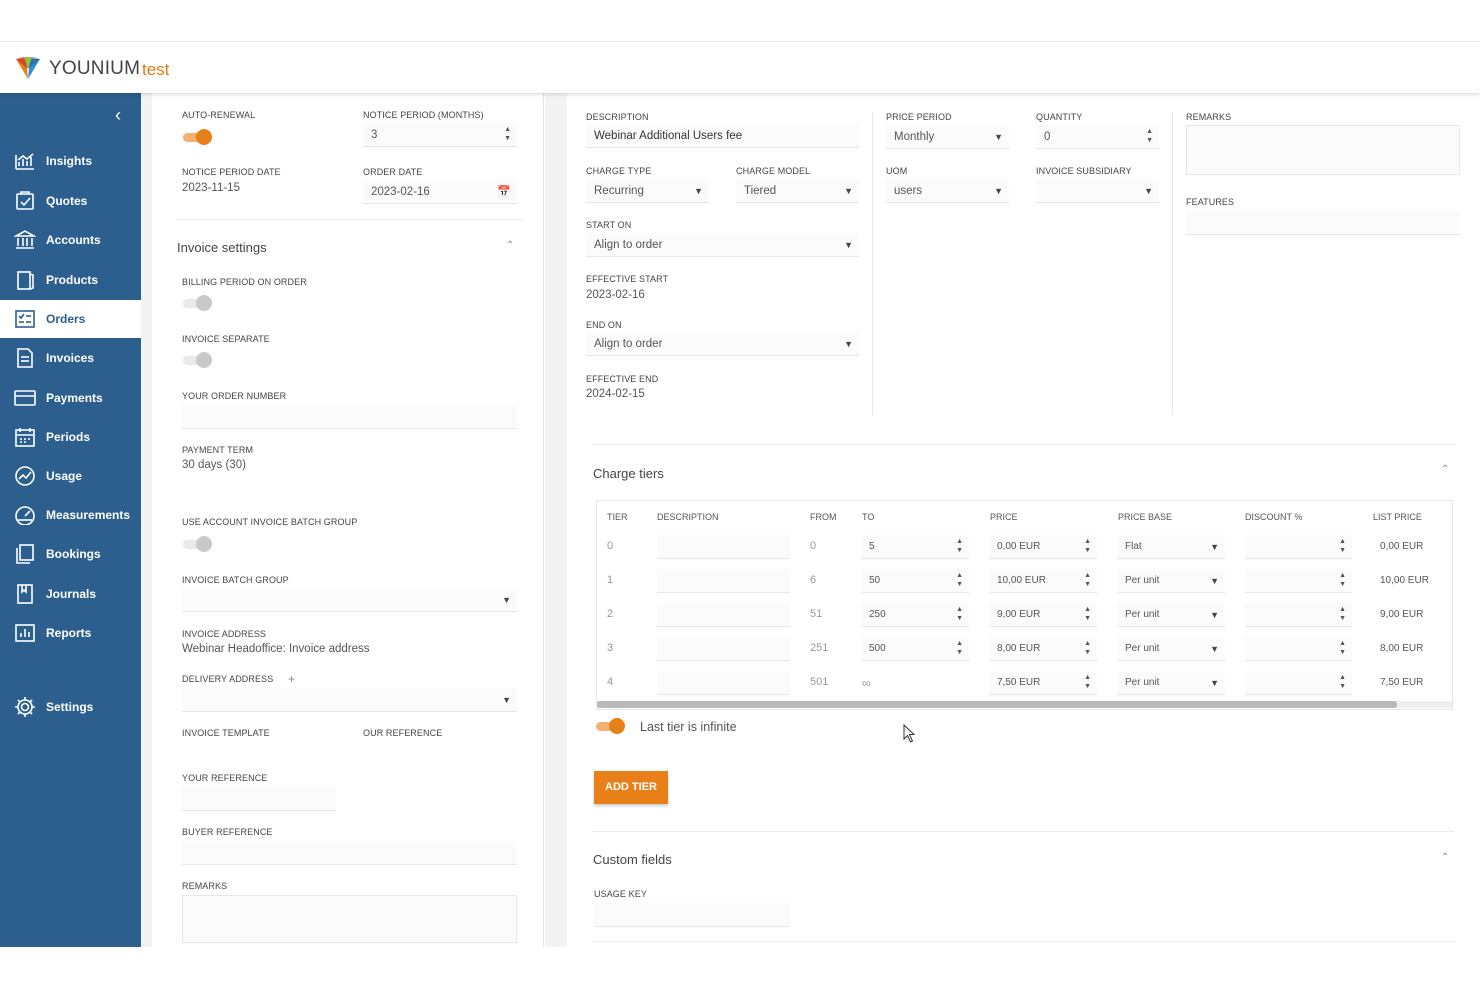  I want to click on charge-type-label: CHARGE TYPE, so click(619, 171).